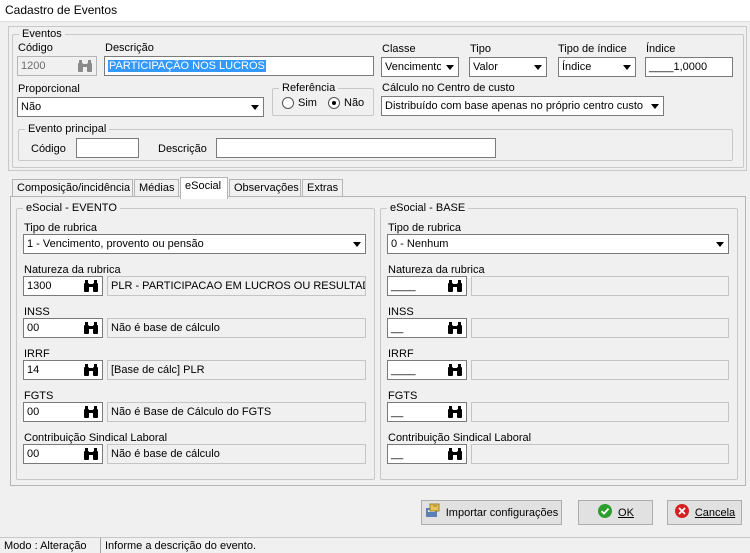 This screenshot has width=750, height=553. Describe the element at coordinates (100, 545) in the screenshot. I see `status-separator` at that location.